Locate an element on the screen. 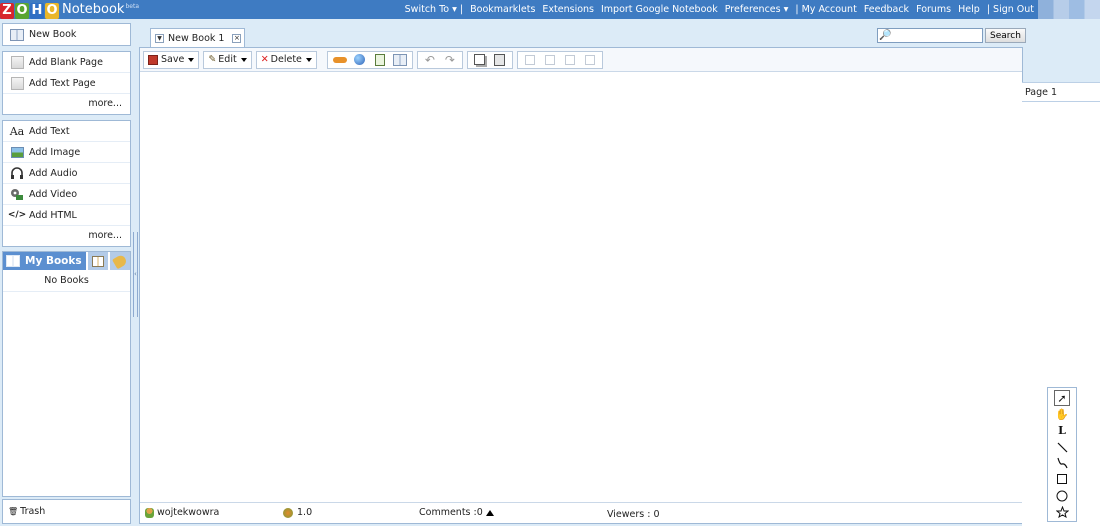  edit-menu: ✎ Edit is located at coordinates (227, 59).